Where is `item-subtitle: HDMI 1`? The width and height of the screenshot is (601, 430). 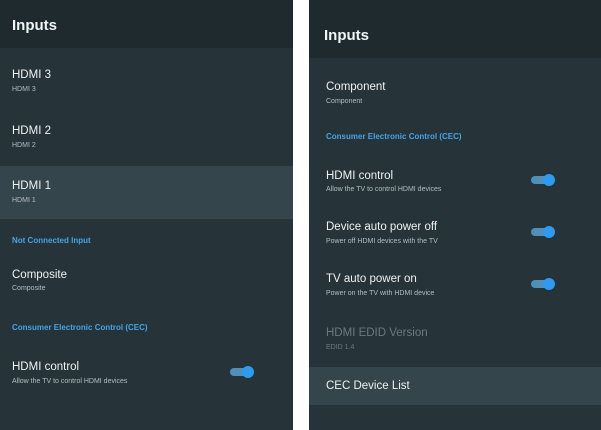 item-subtitle: HDMI 1 is located at coordinates (24, 200).